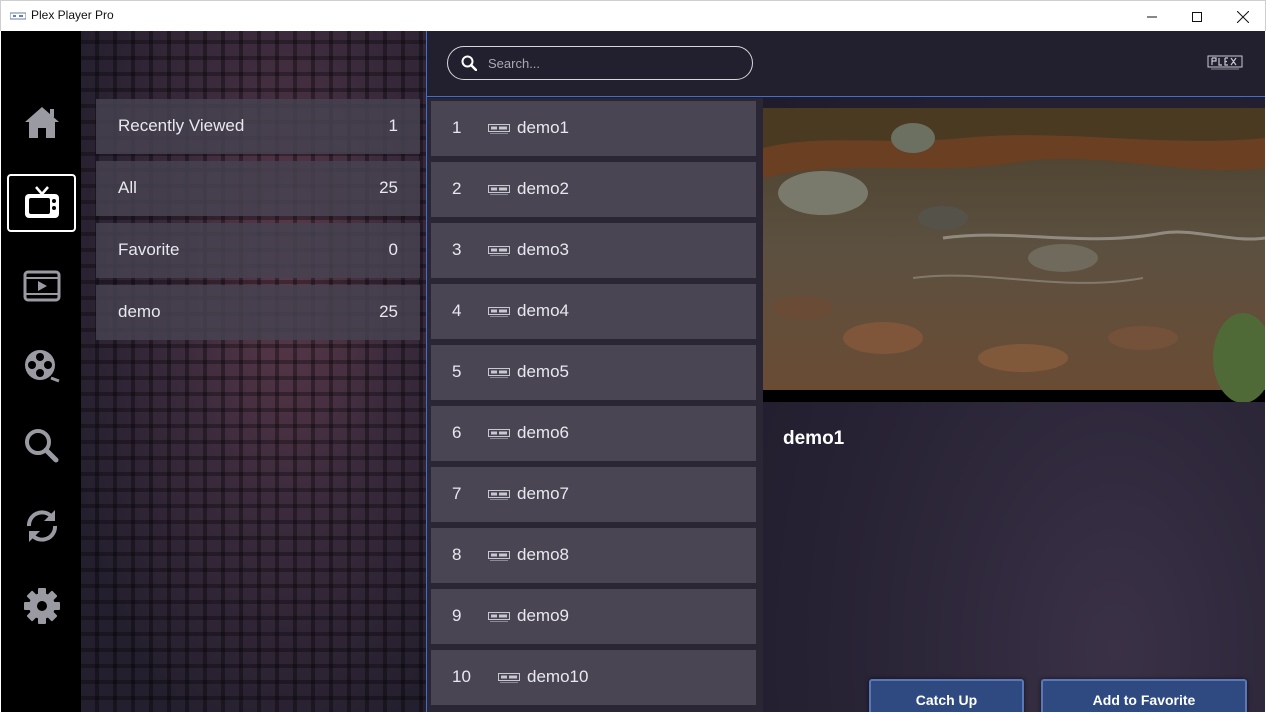 The height and width of the screenshot is (713, 1266). What do you see at coordinates (72, 15) in the screenshot?
I see `window-title: Plex Player Pro` at bounding box center [72, 15].